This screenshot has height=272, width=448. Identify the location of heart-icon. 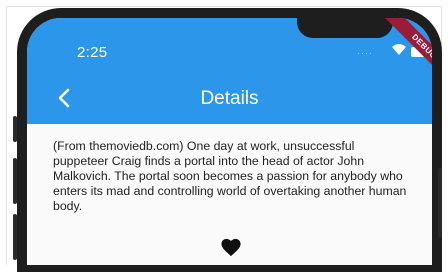
(231, 247).